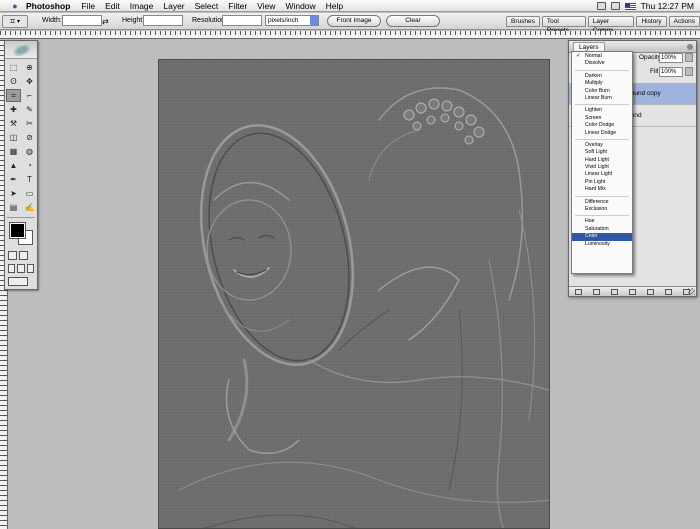 Image resolution: width=700 pixels, height=529 pixels. I want to click on blend-mode-item-hard-mix: Hard Mix, so click(602, 189).